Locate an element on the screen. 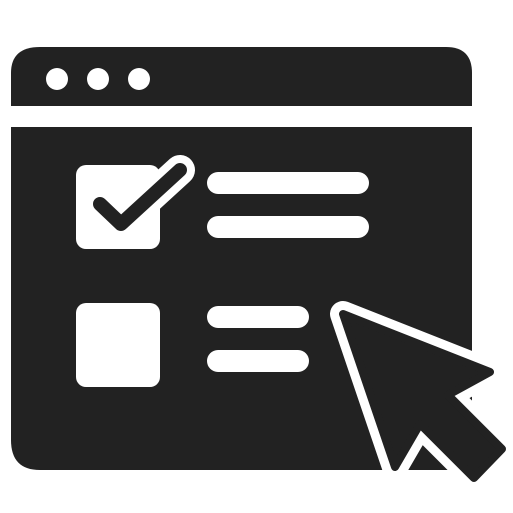 This screenshot has width=513, height=513. browser-title-bar is located at coordinates (241, 76).